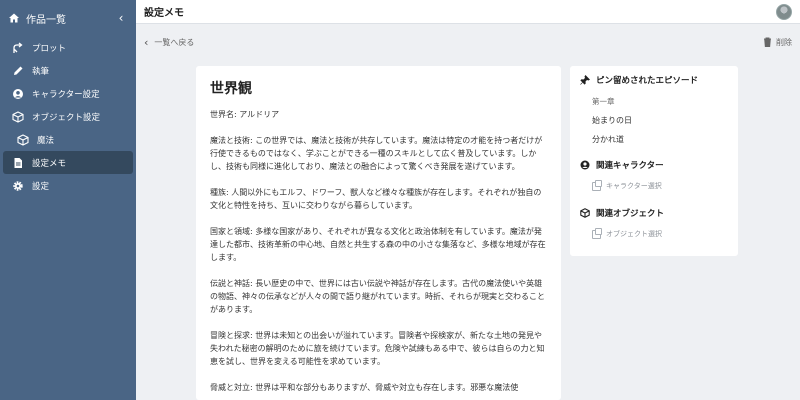  I want to click on pinned-episodes-heading: ピン留めされたエピソード, so click(654, 80).